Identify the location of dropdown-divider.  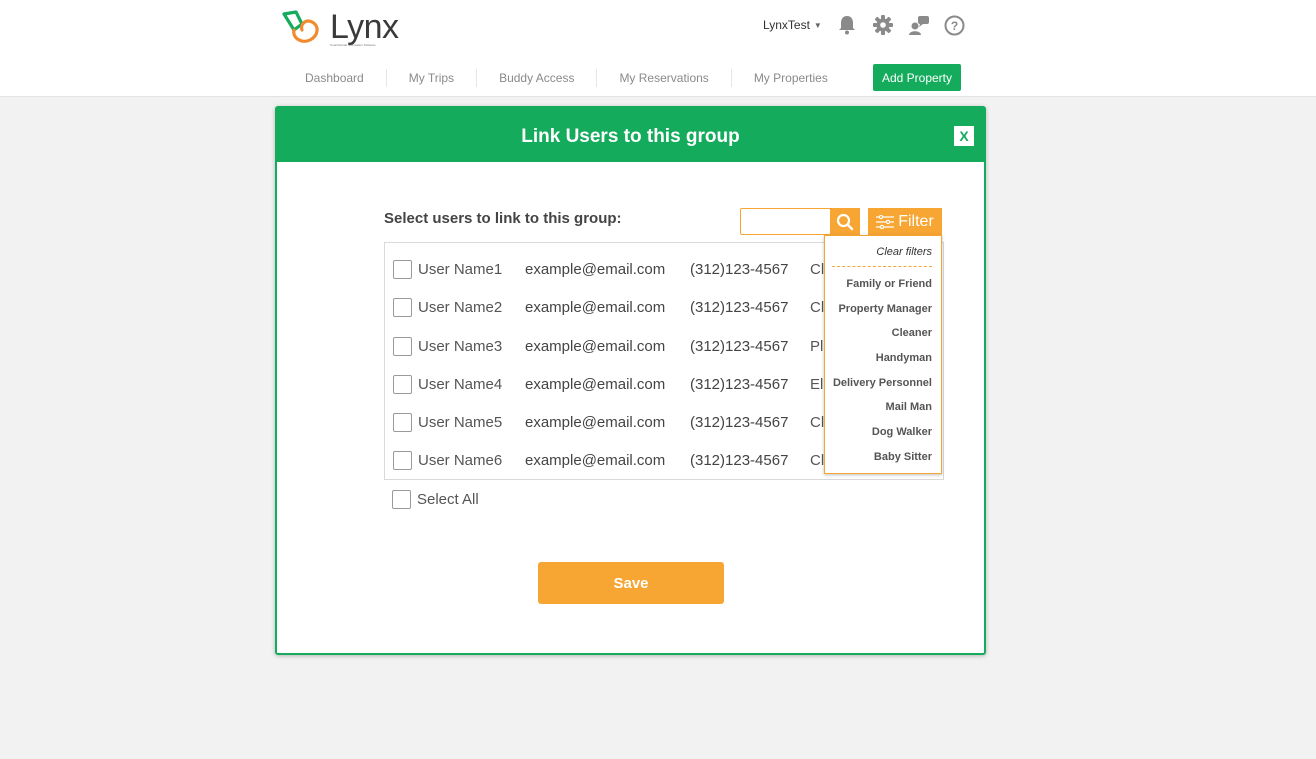
(882, 266).